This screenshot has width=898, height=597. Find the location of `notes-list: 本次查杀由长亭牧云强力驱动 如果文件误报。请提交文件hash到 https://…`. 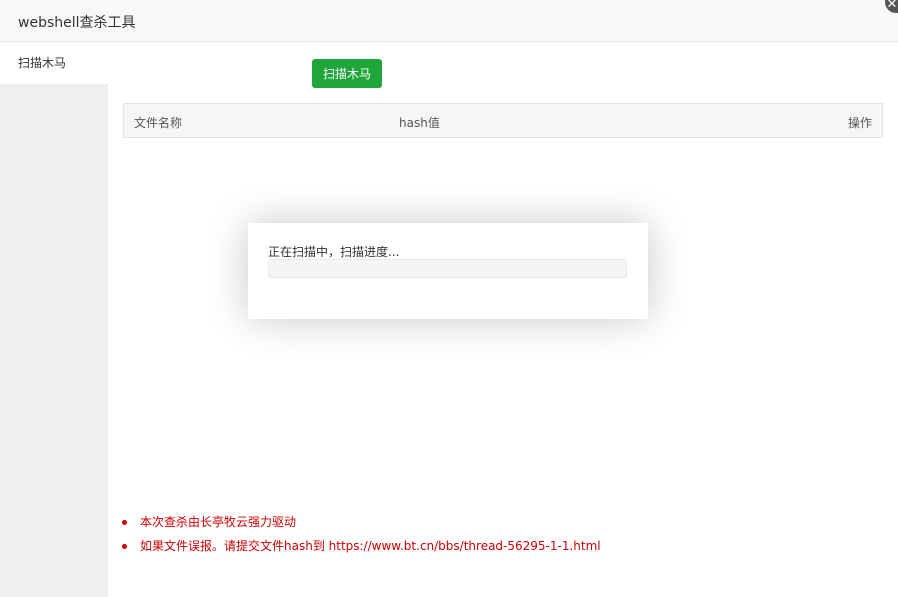

notes-list: 本次查杀由长亭牧云强力驱动 如果文件误报。请提交文件hash到 https://… is located at coordinates (361, 534).